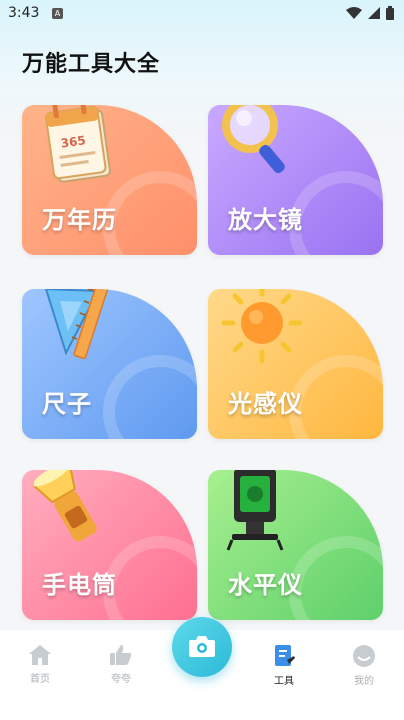 The height and width of the screenshot is (720, 404). I want to click on tools-icon, so click(285, 655).